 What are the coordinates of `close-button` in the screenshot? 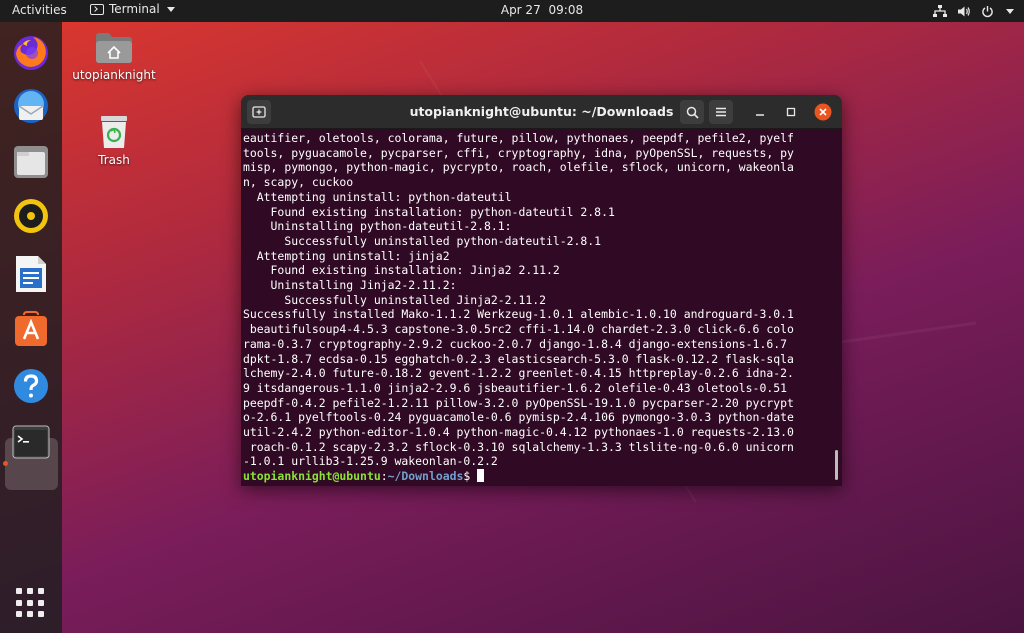 It's located at (823, 112).